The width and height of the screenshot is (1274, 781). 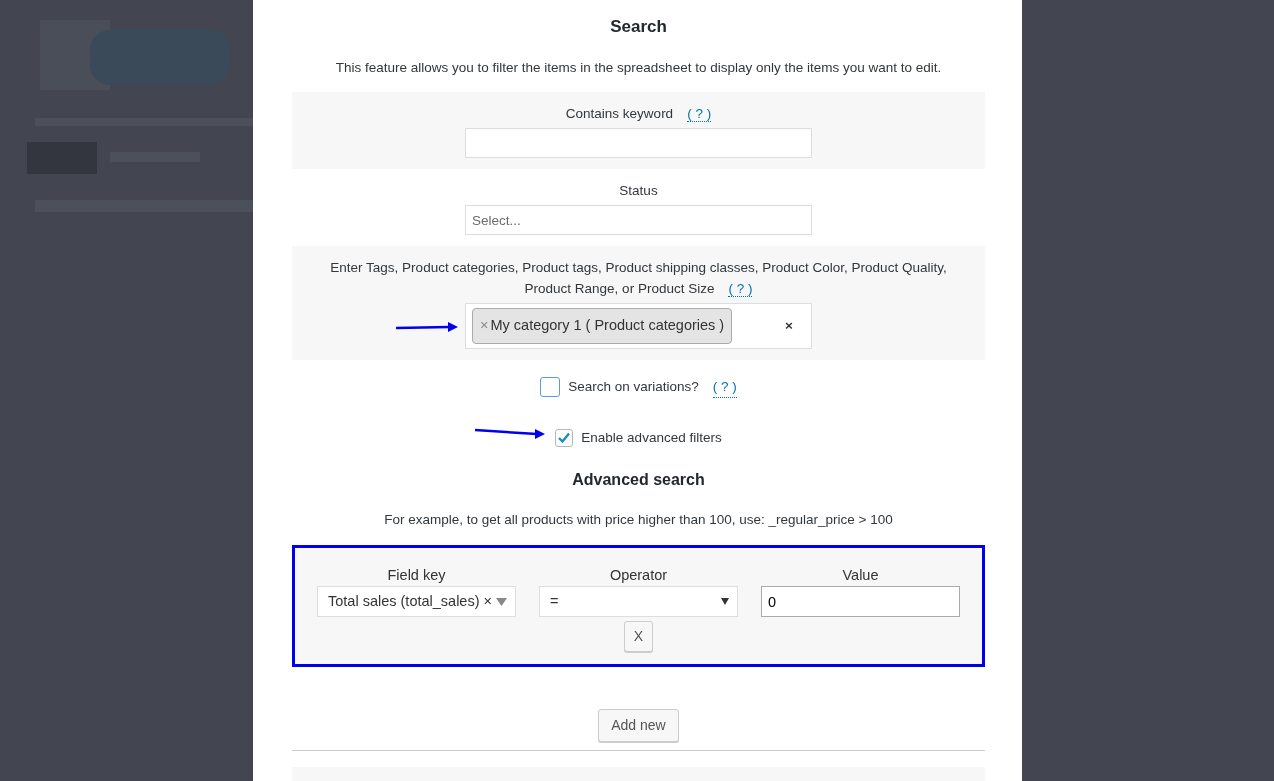 What do you see at coordinates (554, 601) in the screenshot?
I see `select-value: =` at bounding box center [554, 601].